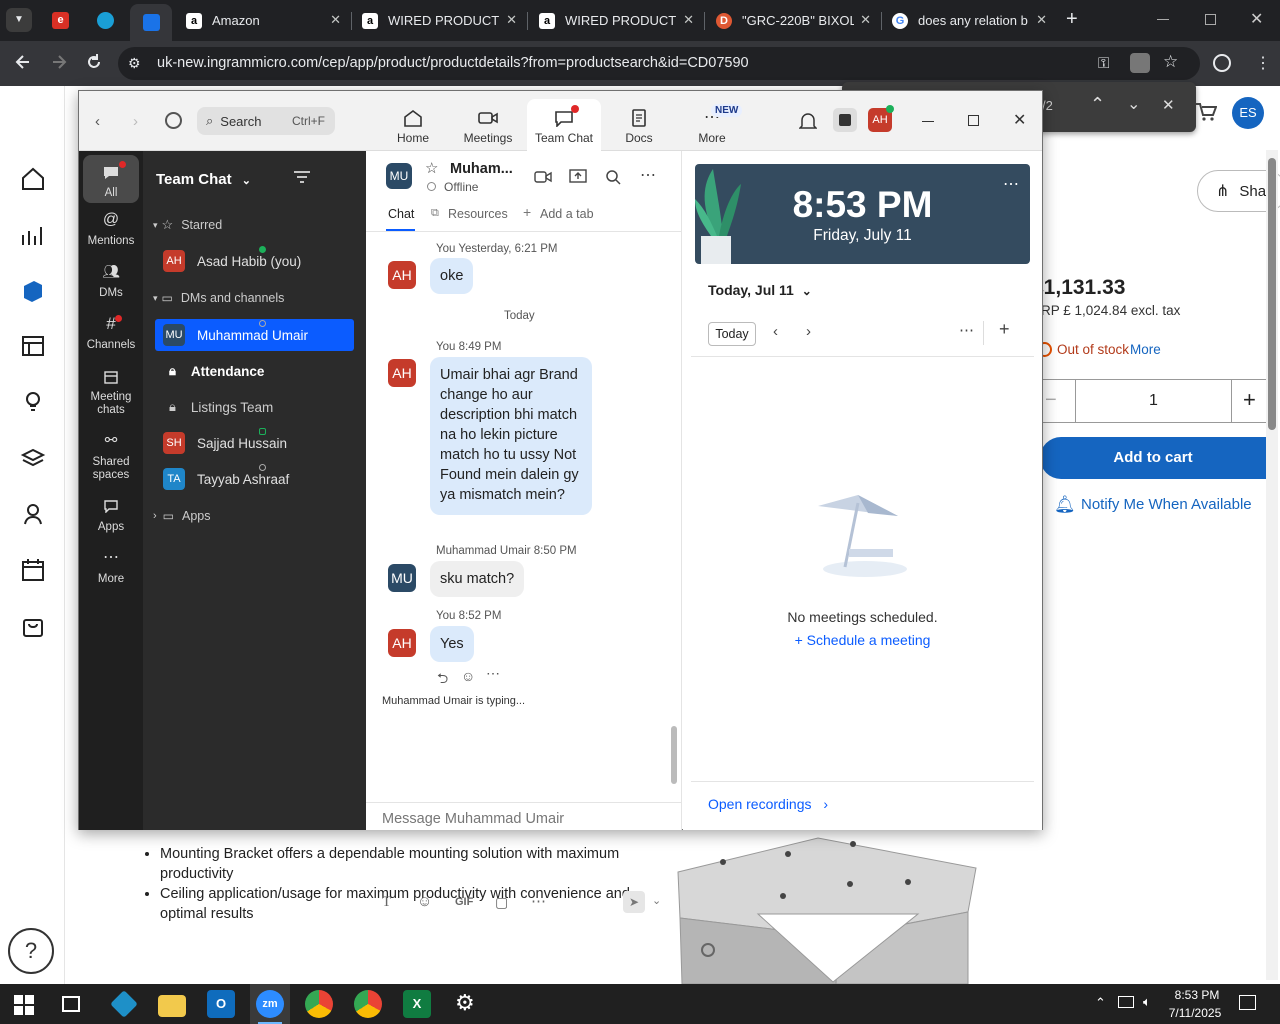 The image size is (1280, 1024). I want to click on today-button: Today, so click(732, 334).